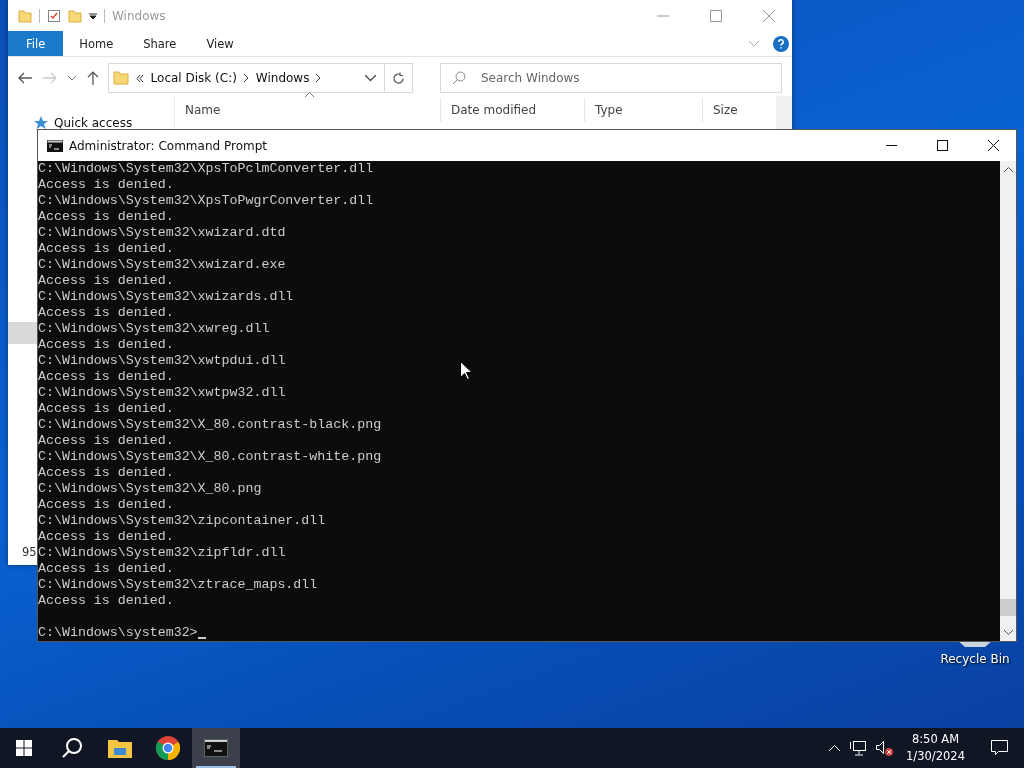 This screenshot has width=1024, height=768. What do you see at coordinates (733, 110) in the screenshot?
I see `column-header: Size` at bounding box center [733, 110].